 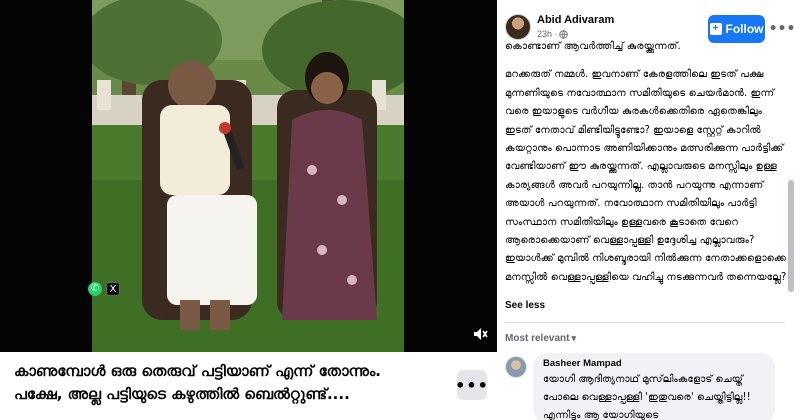 I want to click on video-overlay-icons: ✆ X, so click(x=104, y=289).